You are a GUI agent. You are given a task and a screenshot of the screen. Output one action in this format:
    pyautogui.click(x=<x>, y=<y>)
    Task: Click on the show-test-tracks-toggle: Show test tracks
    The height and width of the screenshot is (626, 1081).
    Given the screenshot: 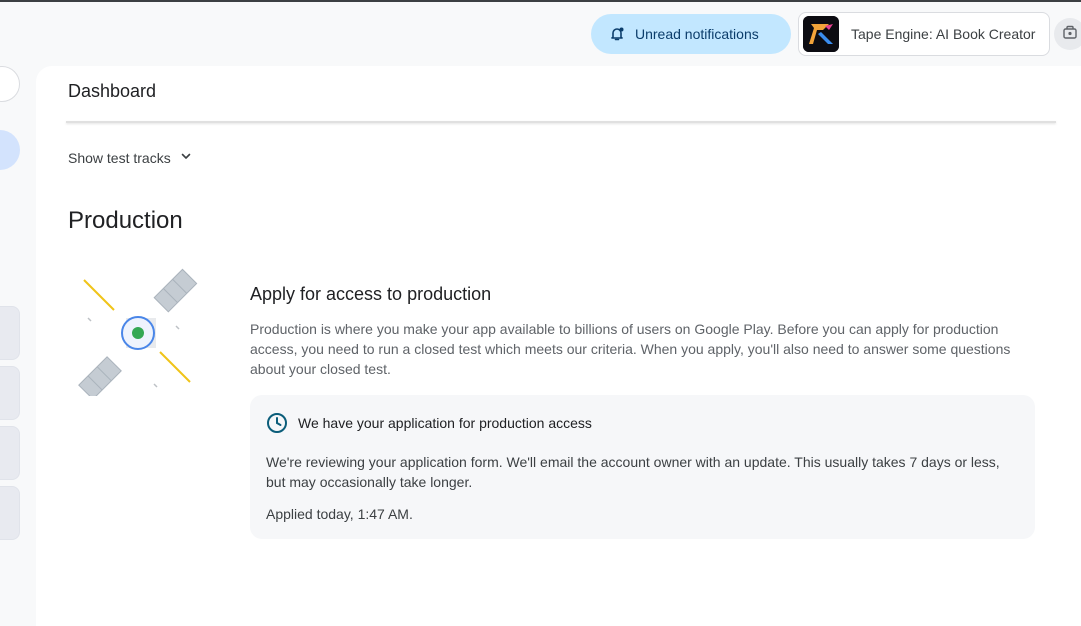 What is the action you would take?
    pyautogui.click(x=130, y=157)
    